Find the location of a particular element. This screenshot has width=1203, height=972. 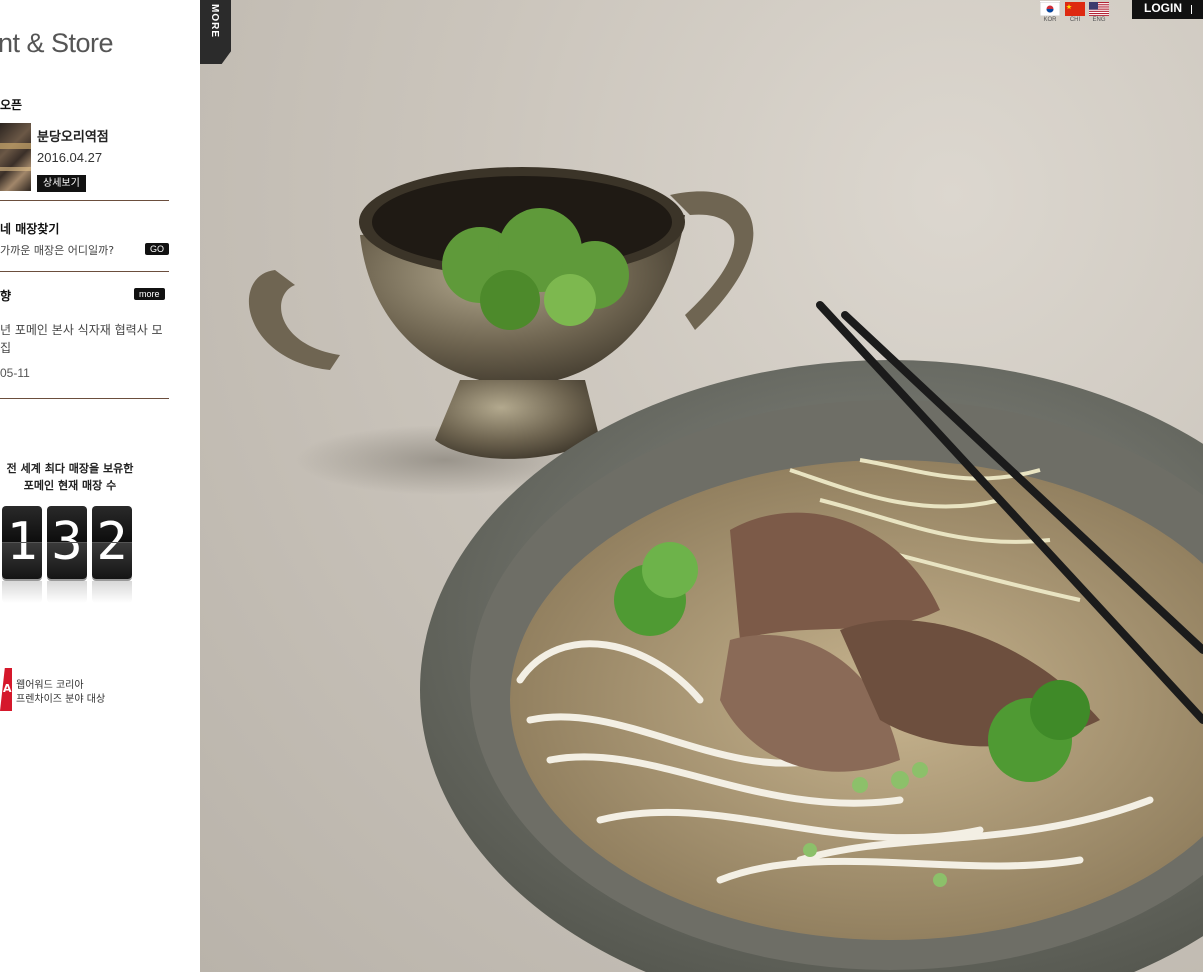

award-text: 웹어워드 코리아 프렌차이즈 분야 대상 is located at coordinates (60, 693).